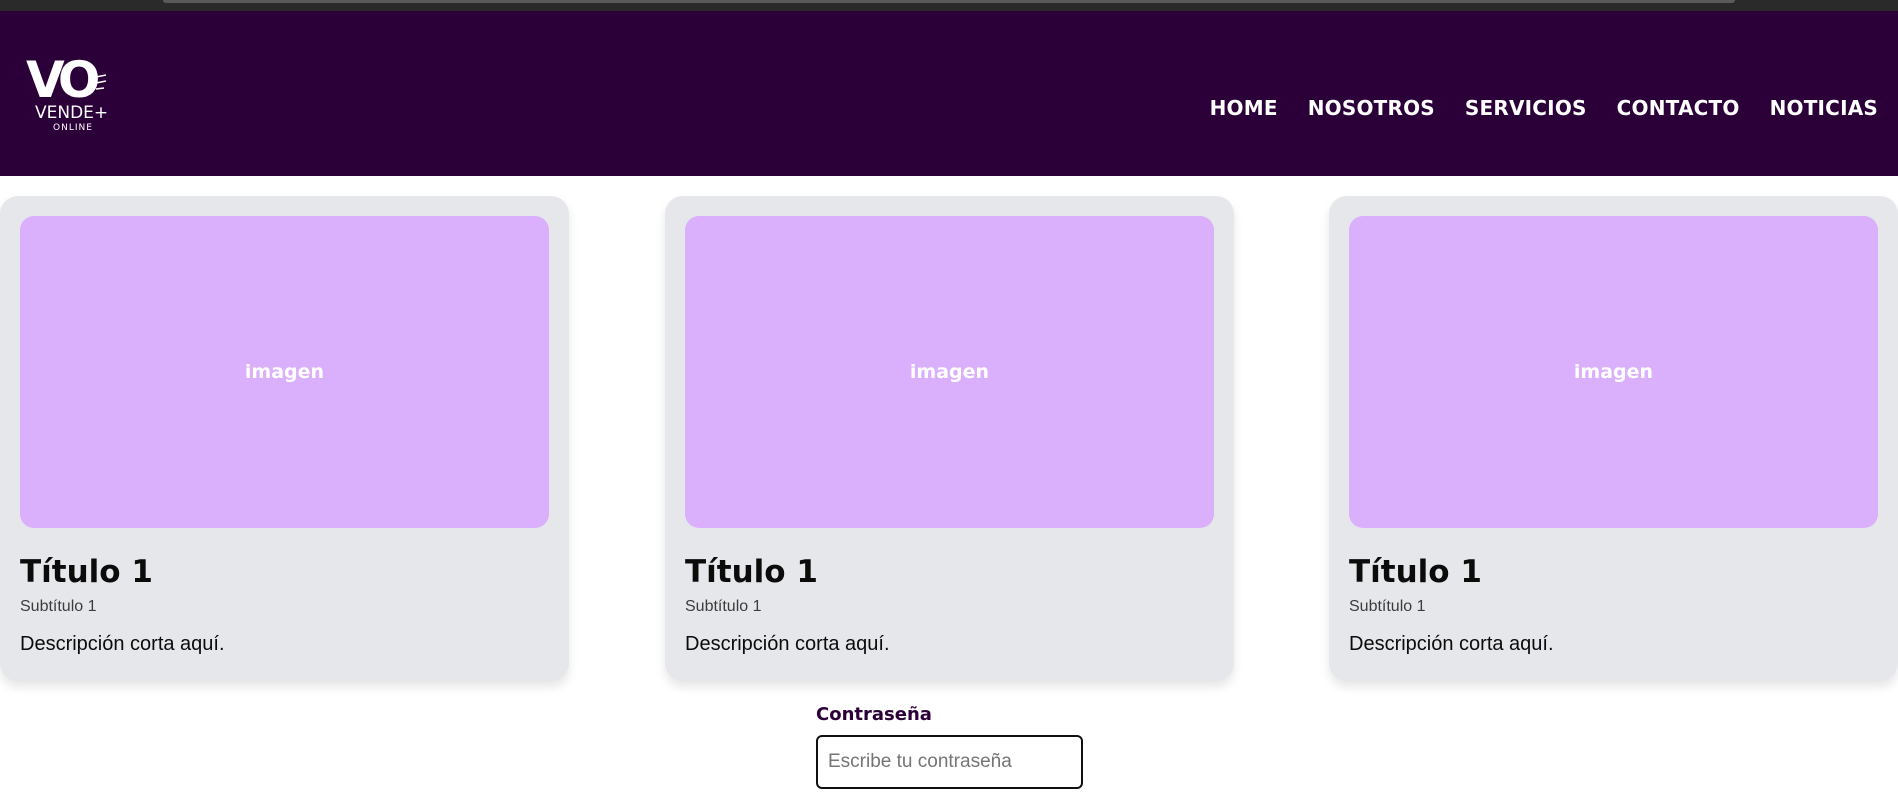 Image resolution: width=1898 pixels, height=798 pixels. Describe the element at coordinates (1371, 108) in the screenshot. I see `nav-nosotros: NOSOTROS` at that location.